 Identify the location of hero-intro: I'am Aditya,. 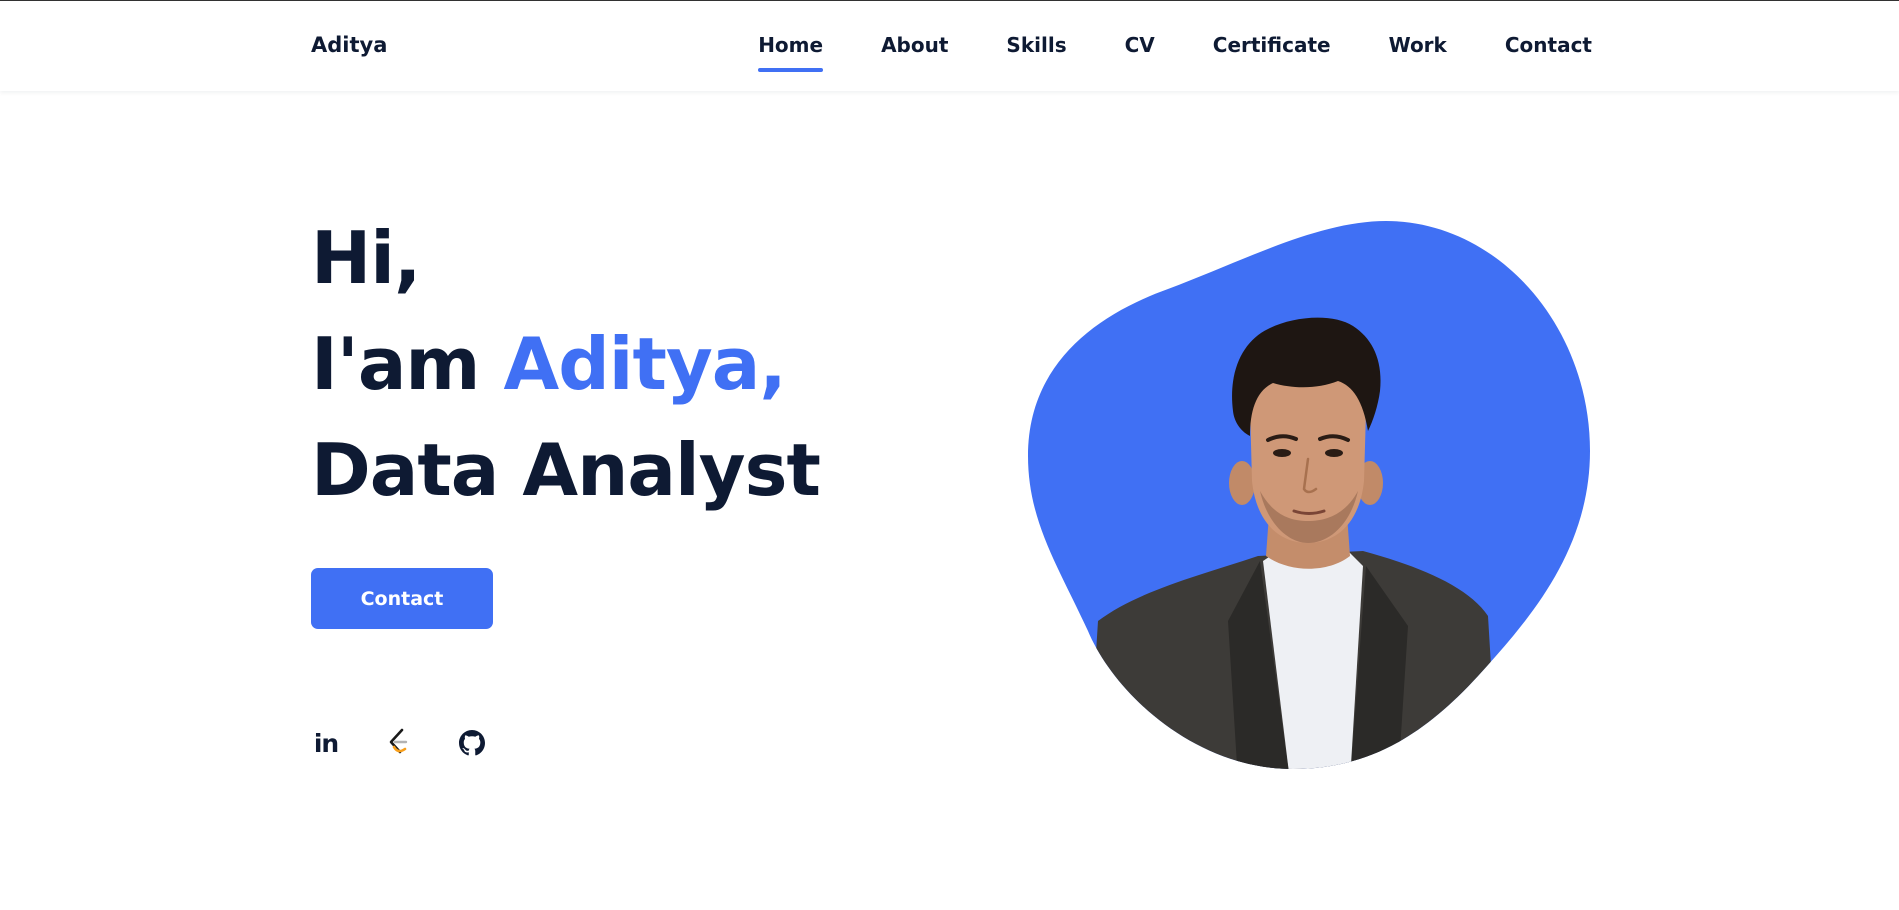
(565, 364).